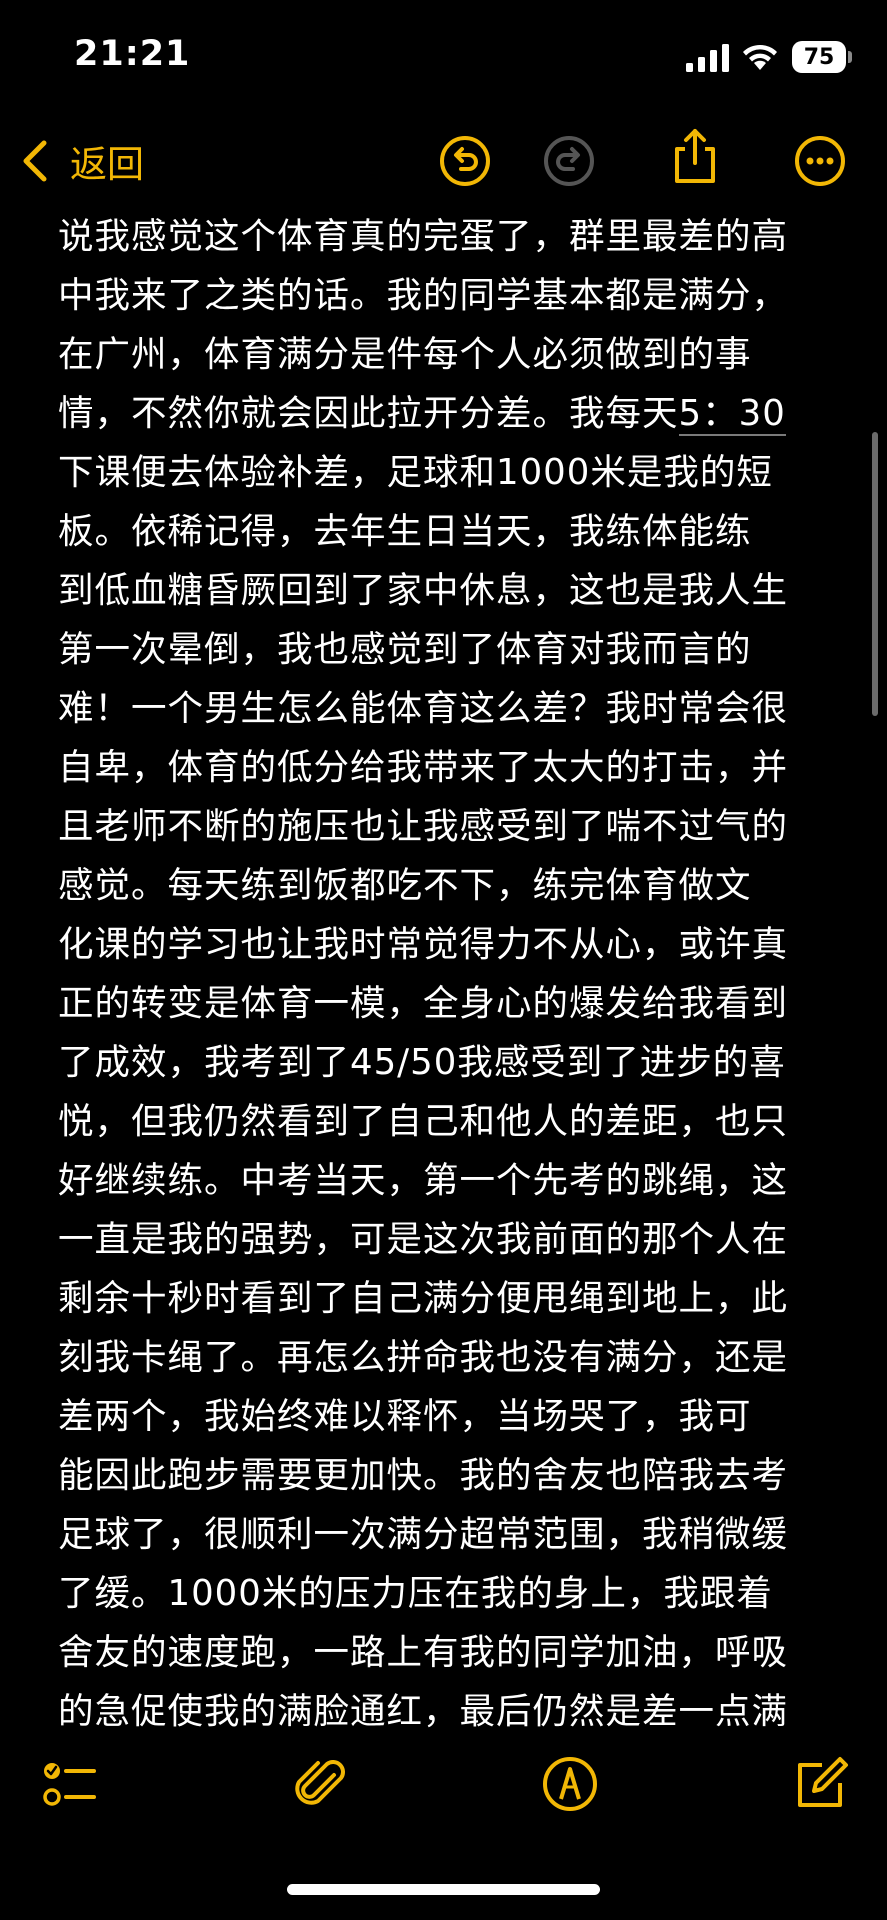 This screenshot has width=887, height=1920. What do you see at coordinates (569, 161) in the screenshot?
I see `redo-icon` at bounding box center [569, 161].